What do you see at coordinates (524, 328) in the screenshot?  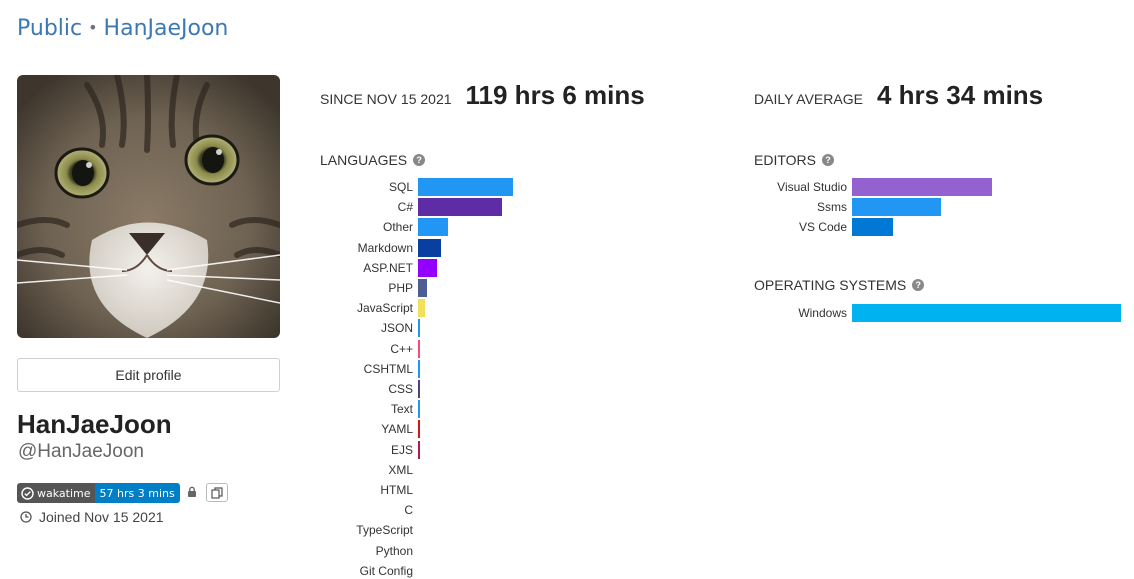 I see `languages-row: JSON` at bounding box center [524, 328].